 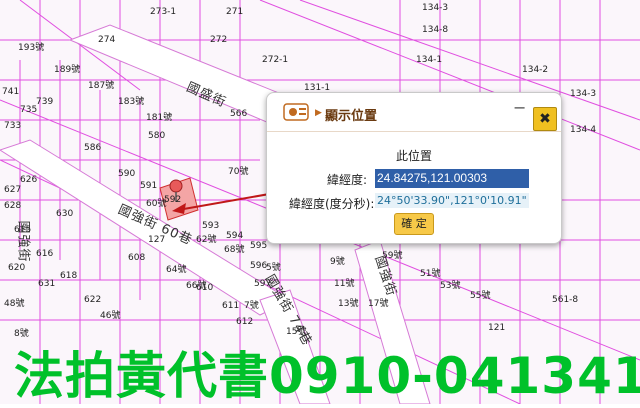 What do you see at coordinates (296, 112) in the screenshot?
I see `location-icon` at bounding box center [296, 112].